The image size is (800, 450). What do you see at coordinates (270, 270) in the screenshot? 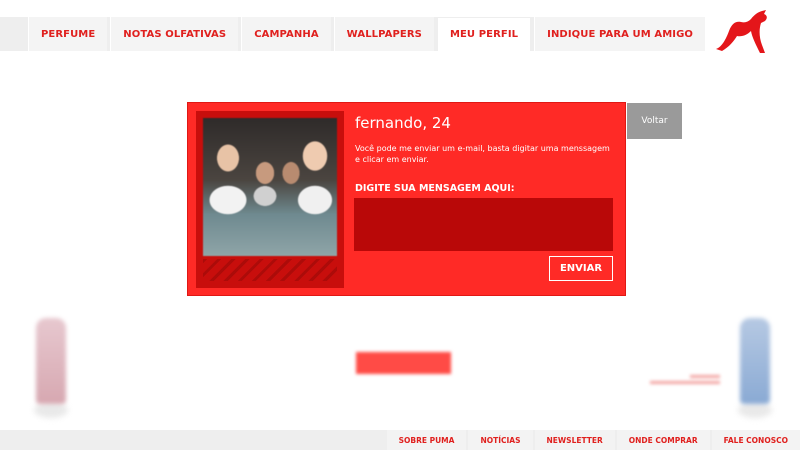
I see `decorative-pattern` at bounding box center [270, 270].